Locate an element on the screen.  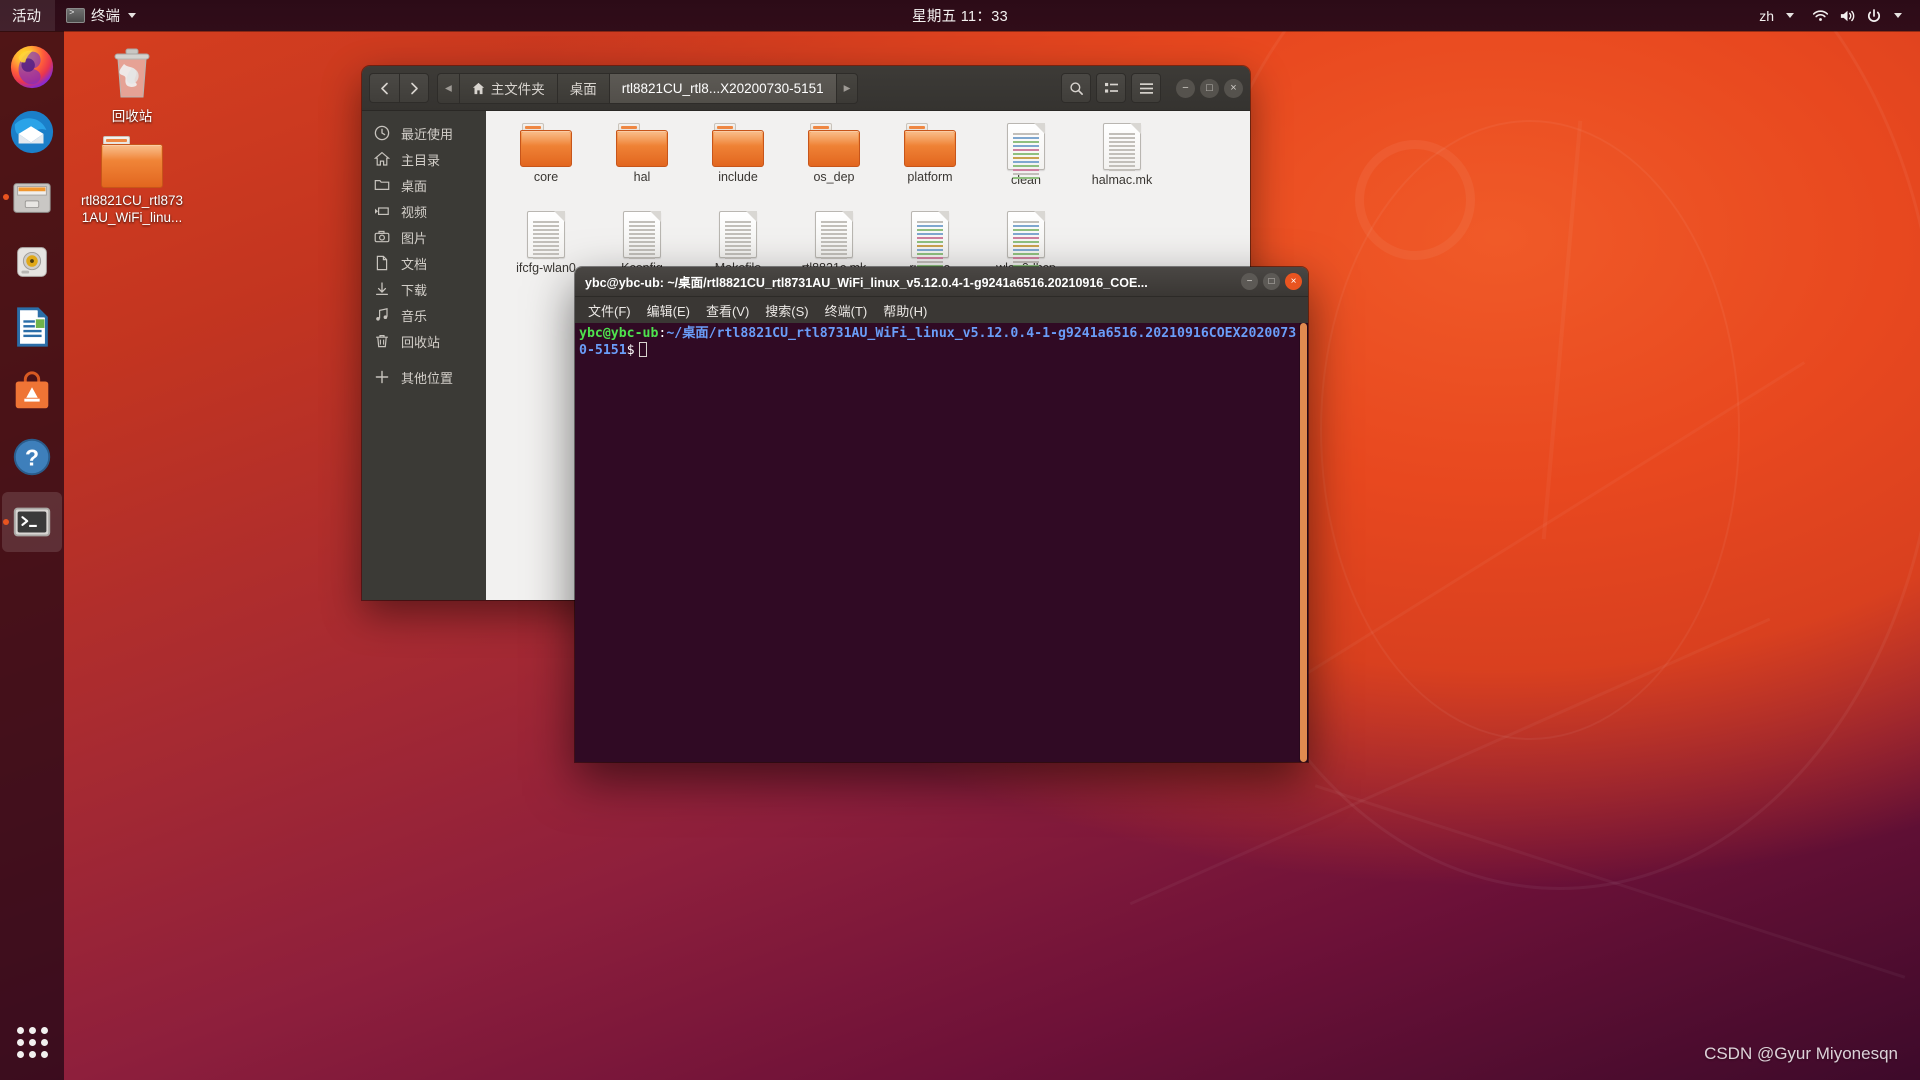
menu-item-view: 查看(V) is located at coordinates (727, 310).